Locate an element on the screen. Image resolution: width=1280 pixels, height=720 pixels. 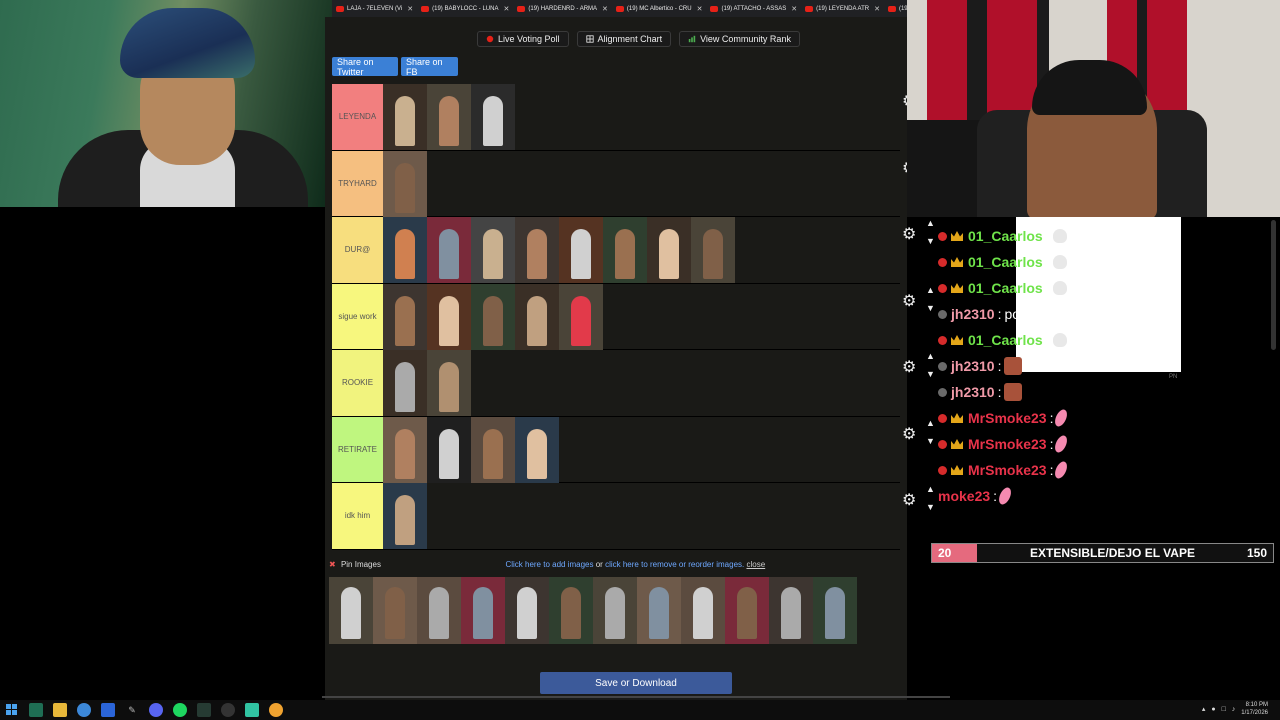
browser-tab: (19✕ is located at coordinates (895, 8).